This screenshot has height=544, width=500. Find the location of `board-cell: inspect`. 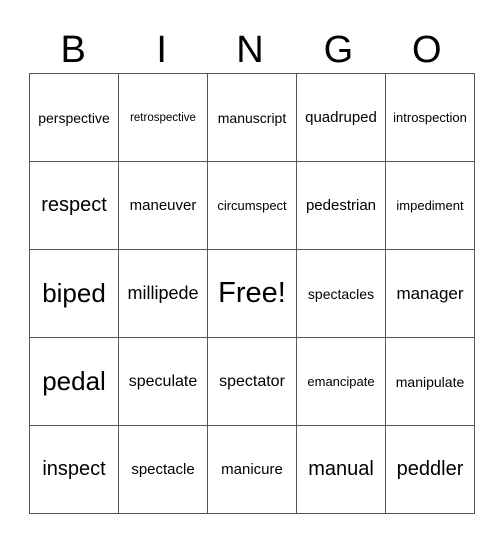

board-cell: inspect is located at coordinates (74, 469).